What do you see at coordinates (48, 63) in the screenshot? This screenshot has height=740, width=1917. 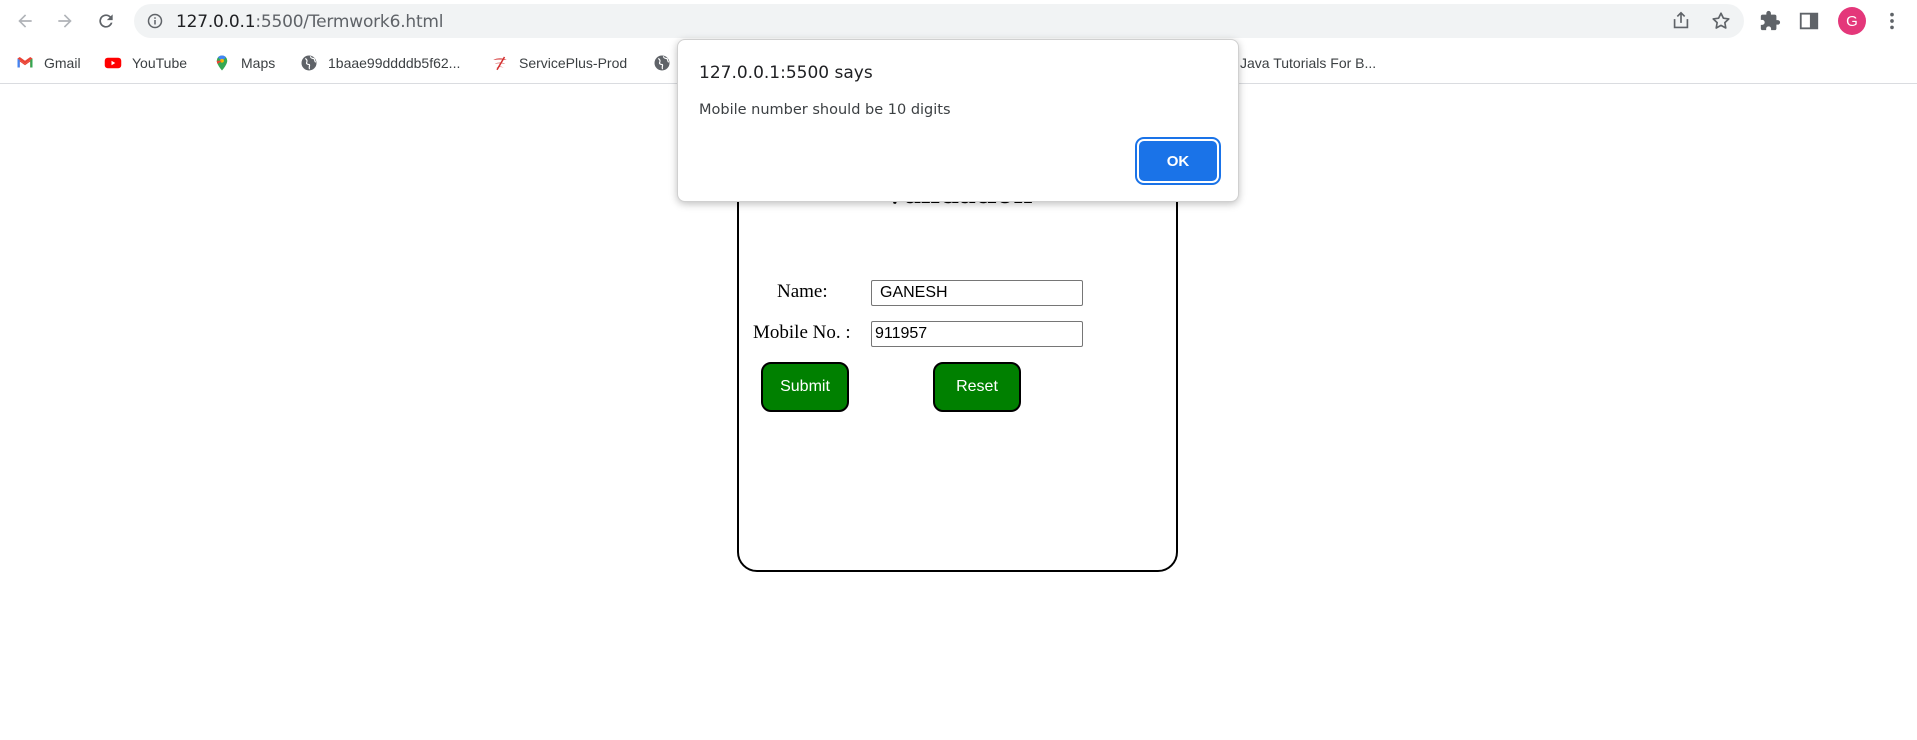 I see `bookmark-gmail: Gmail` at bounding box center [48, 63].